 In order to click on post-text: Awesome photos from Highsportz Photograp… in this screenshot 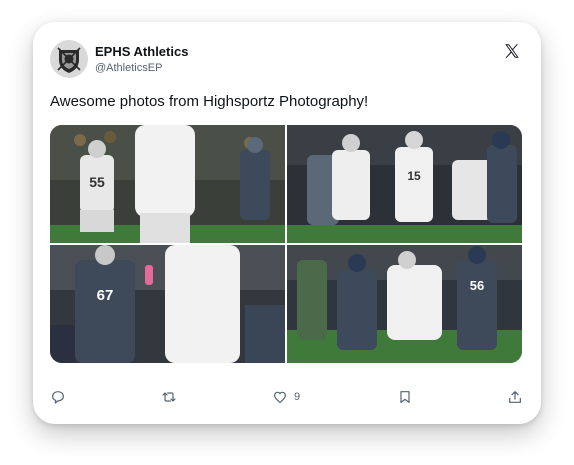, I will do `click(209, 101)`.